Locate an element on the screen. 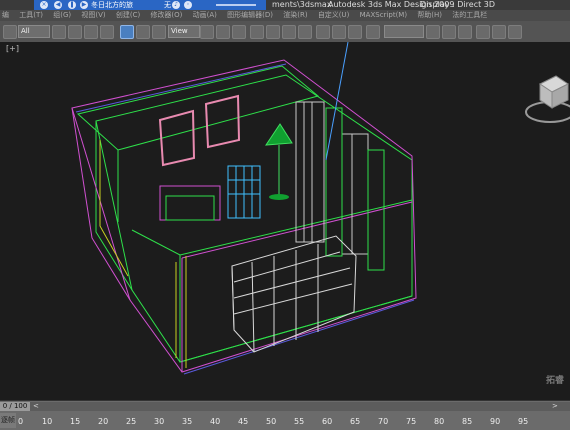  named-selection-icon is located at coordinates (323, 32).